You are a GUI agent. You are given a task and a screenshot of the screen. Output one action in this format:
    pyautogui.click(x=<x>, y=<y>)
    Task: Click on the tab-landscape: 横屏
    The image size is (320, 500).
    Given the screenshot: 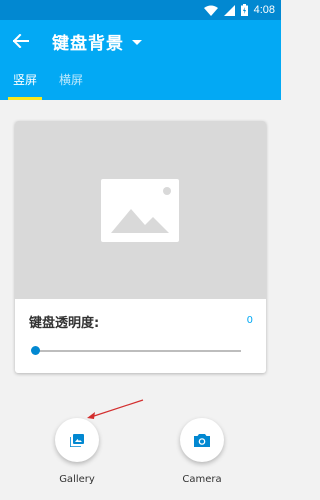 What is the action you would take?
    pyautogui.click(x=71, y=85)
    